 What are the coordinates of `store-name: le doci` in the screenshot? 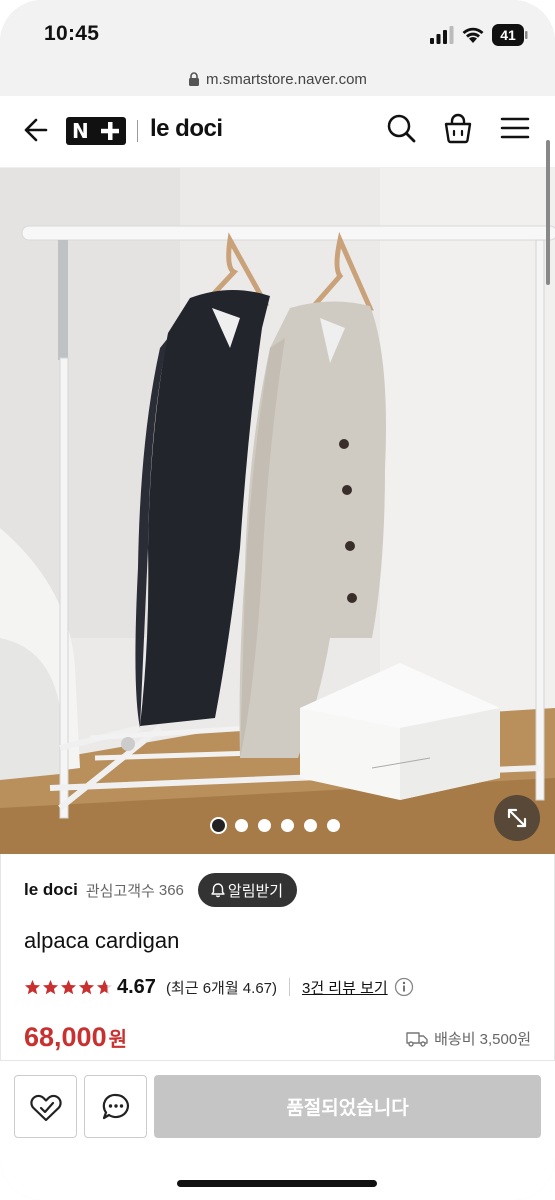 It's located at (51, 890).